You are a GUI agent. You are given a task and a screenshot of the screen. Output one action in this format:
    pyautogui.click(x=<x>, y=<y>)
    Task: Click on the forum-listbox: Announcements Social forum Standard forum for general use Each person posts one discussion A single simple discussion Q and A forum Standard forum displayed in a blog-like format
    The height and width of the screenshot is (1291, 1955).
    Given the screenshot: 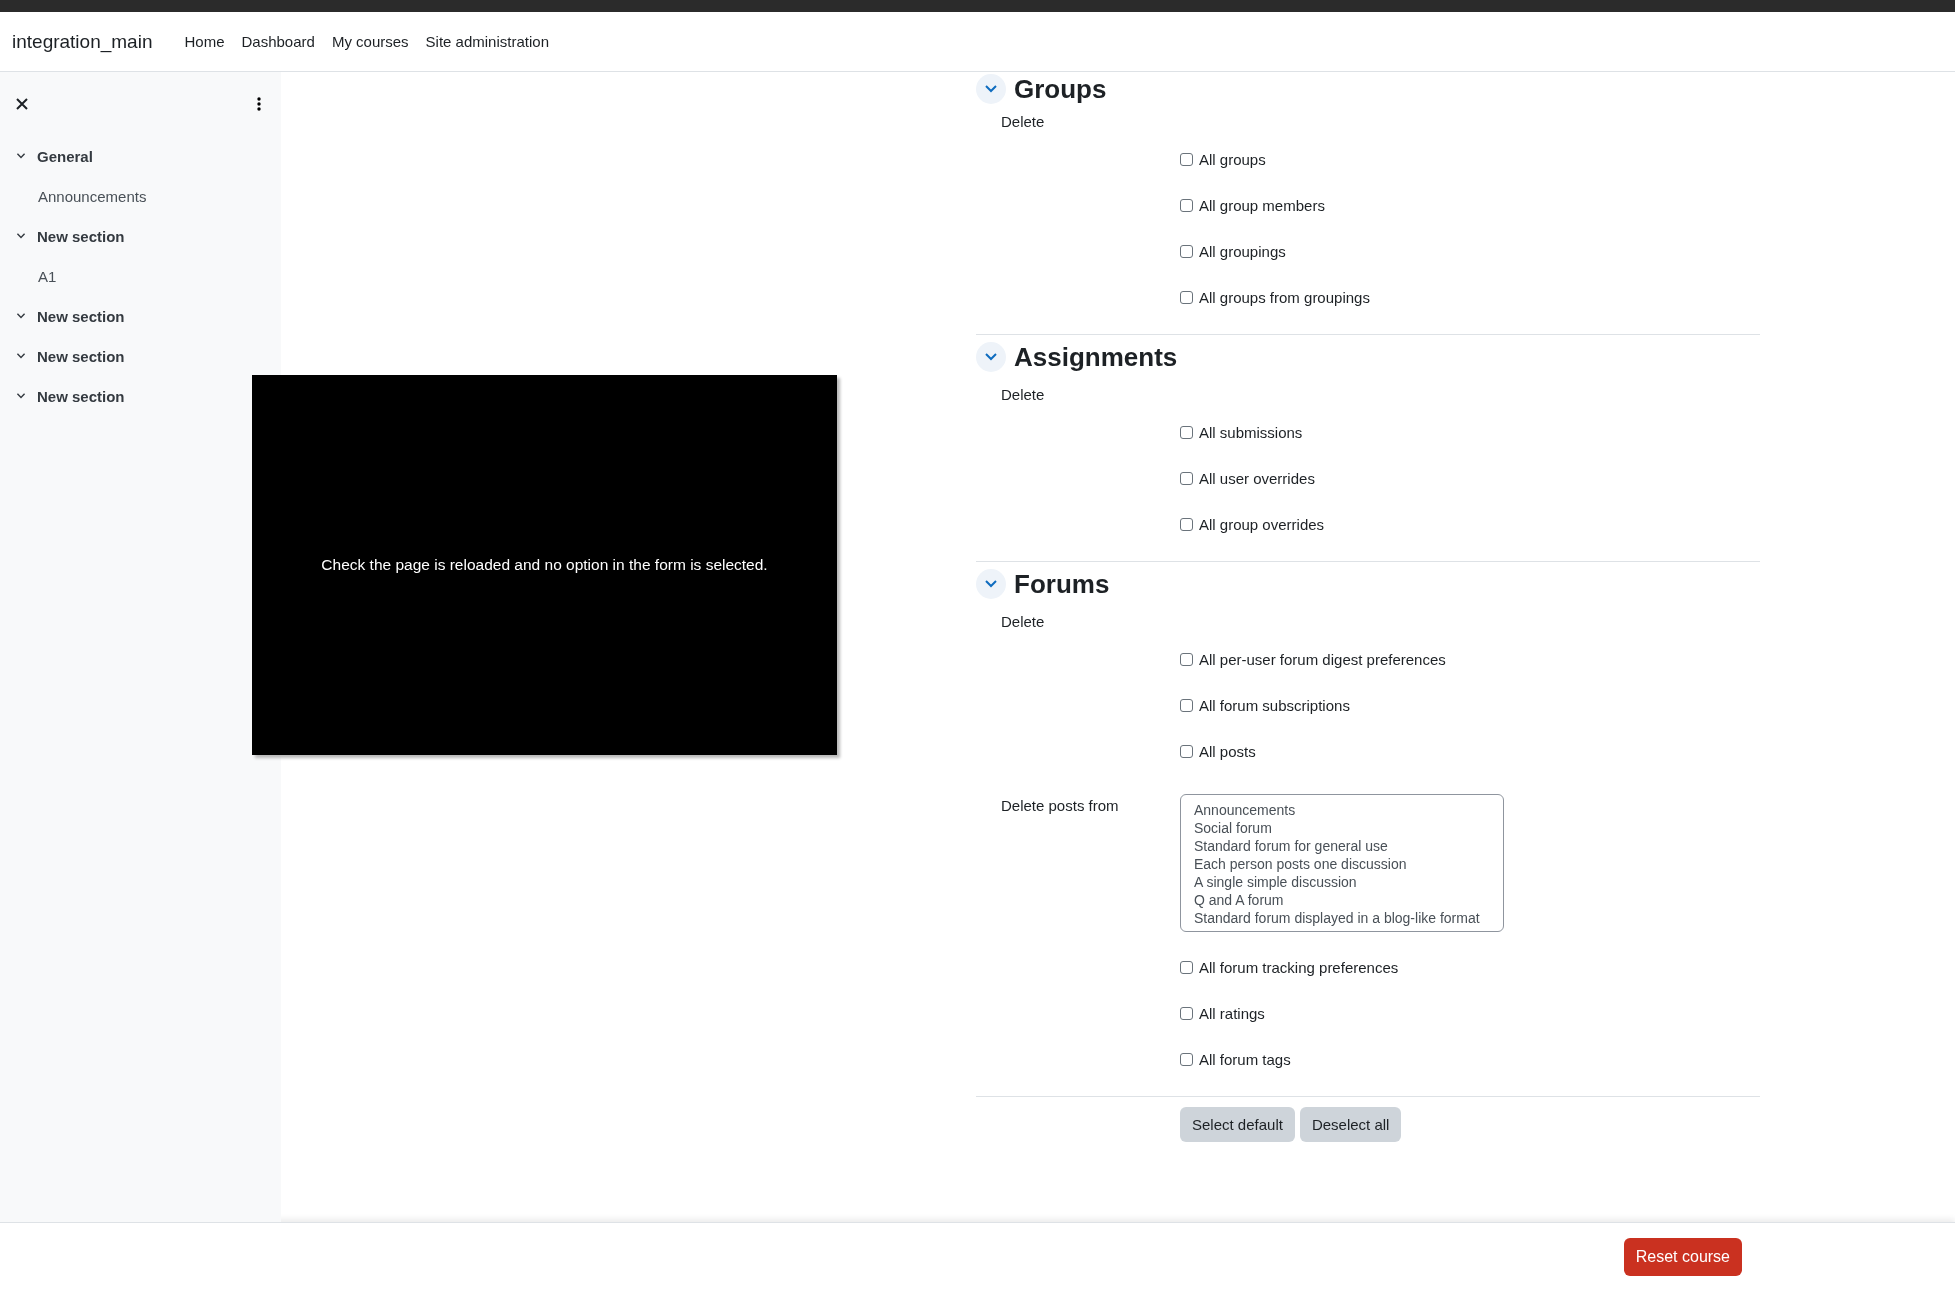 What is the action you would take?
    pyautogui.click(x=1342, y=863)
    